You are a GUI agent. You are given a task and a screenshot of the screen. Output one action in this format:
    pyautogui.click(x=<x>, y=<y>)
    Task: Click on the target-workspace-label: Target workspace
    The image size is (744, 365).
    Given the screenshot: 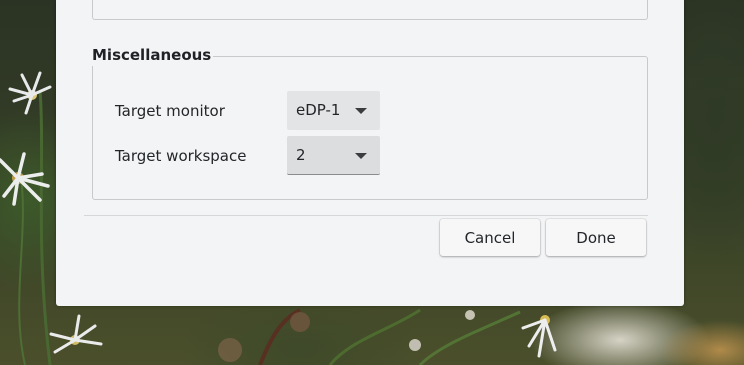 What is the action you would take?
    pyautogui.click(x=181, y=156)
    